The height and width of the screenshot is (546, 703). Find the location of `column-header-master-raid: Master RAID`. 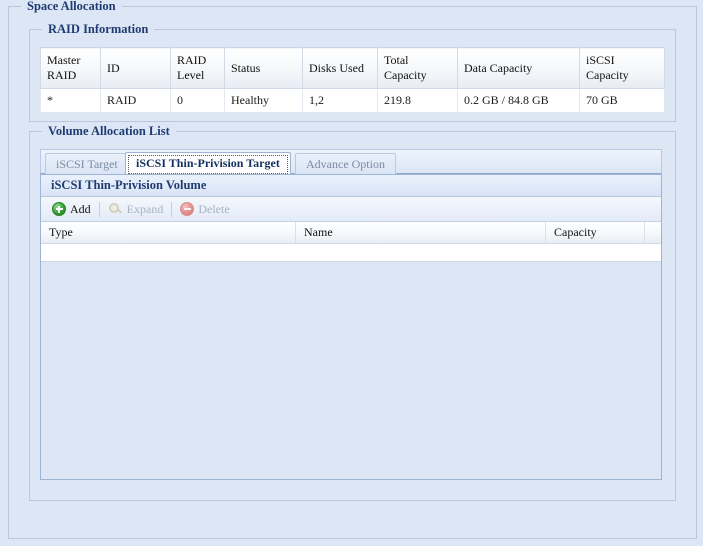

column-header-master-raid: Master RAID is located at coordinates (70, 68).